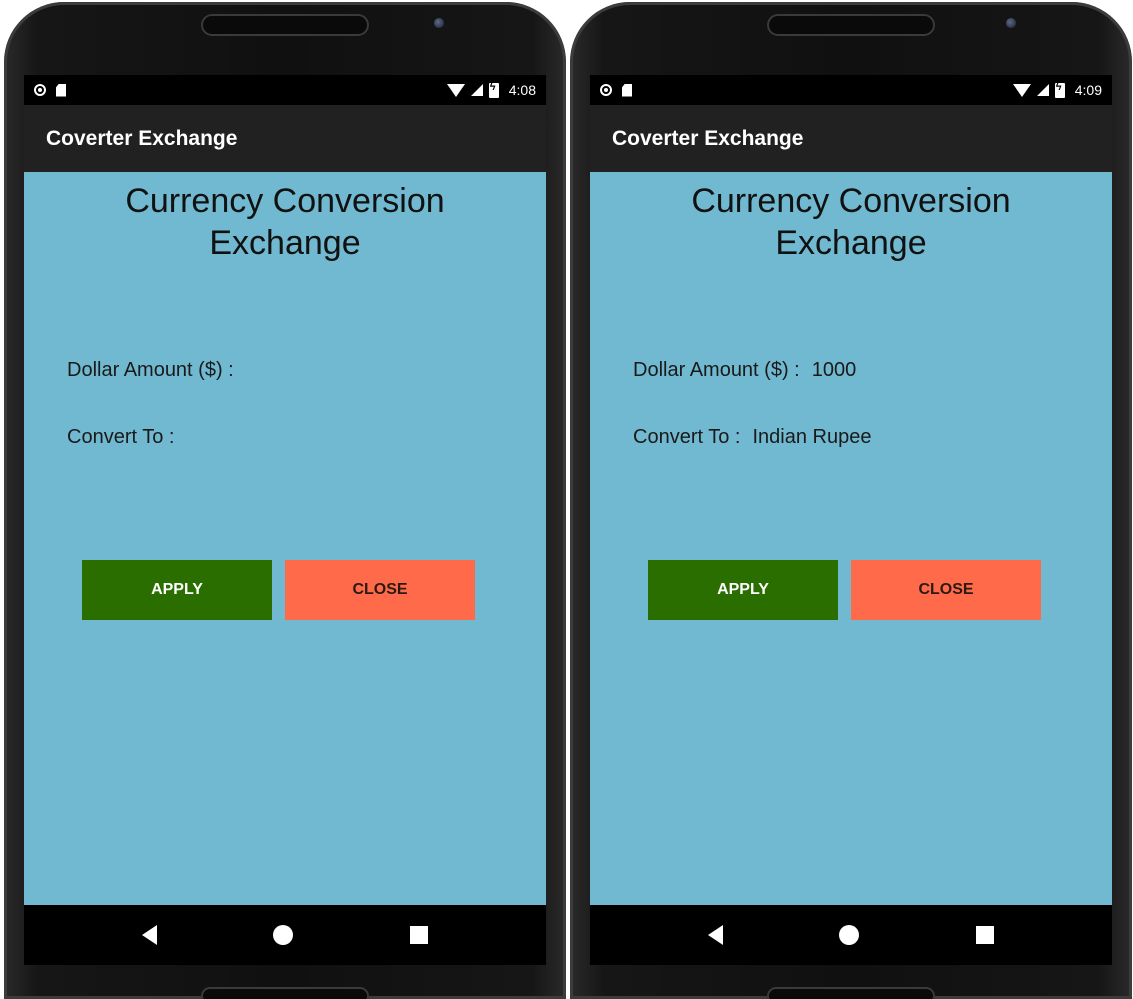 The image size is (1133, 999). Describe the element at coordinates (811, 437) in the screenshot. I see `convert-to-value: Indian Rupee` at that location.